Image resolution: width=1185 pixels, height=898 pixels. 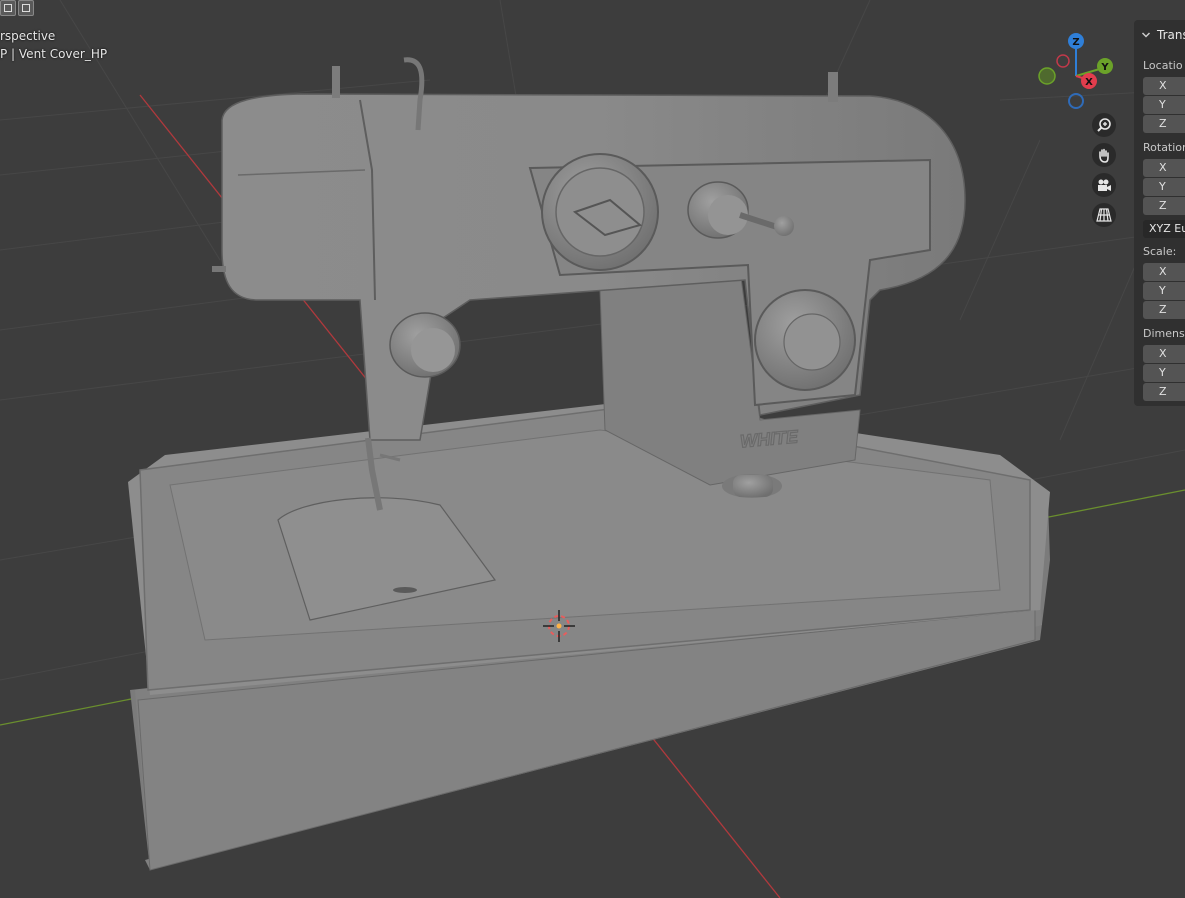 What do you see at coordinates (1063, 61) in the screenshot?
I see `gizmo-neg-x` at bounding box center [1063, 61].